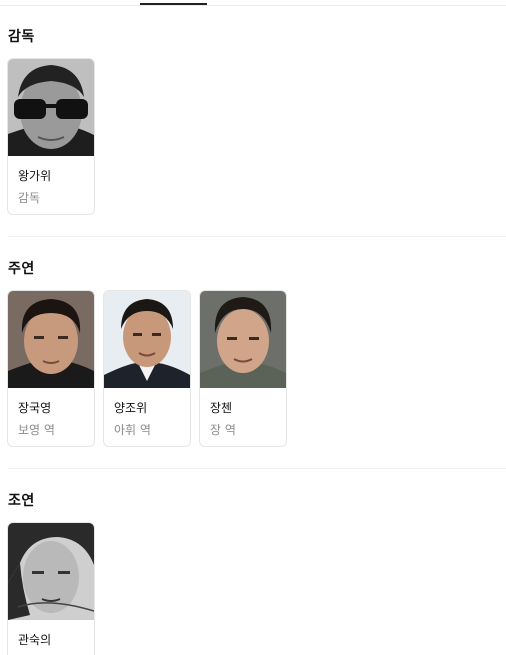  What do you see at coordinates (21, 501) in the screenshot?
I see `section-title-supporting: 조연` at bounding box center [21, 501].